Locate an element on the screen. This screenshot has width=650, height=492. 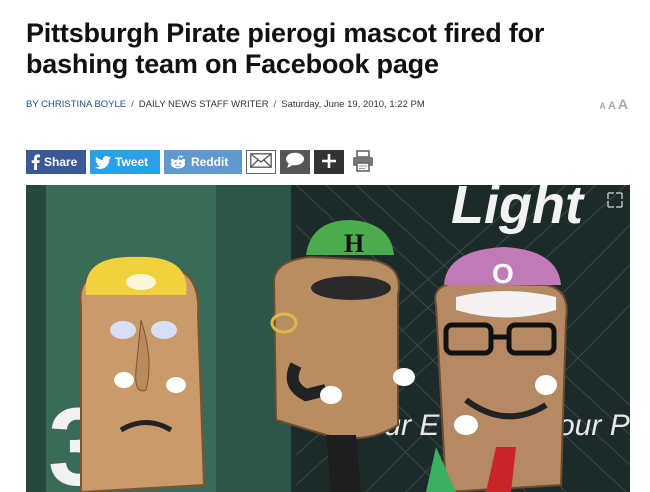
facebook-share-button: Share is located at coordinates (56, 162).